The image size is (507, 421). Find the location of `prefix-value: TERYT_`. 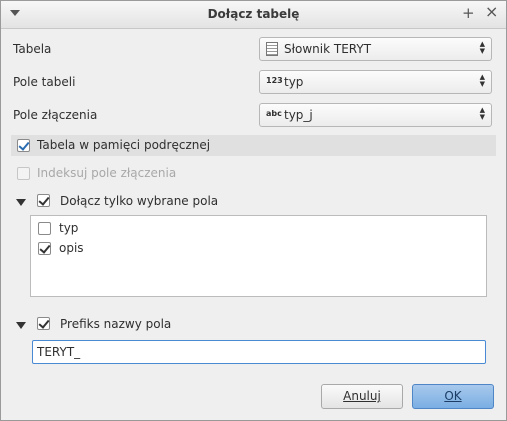

prefix-value: TERYT_ is located at coordinates (59, 352).